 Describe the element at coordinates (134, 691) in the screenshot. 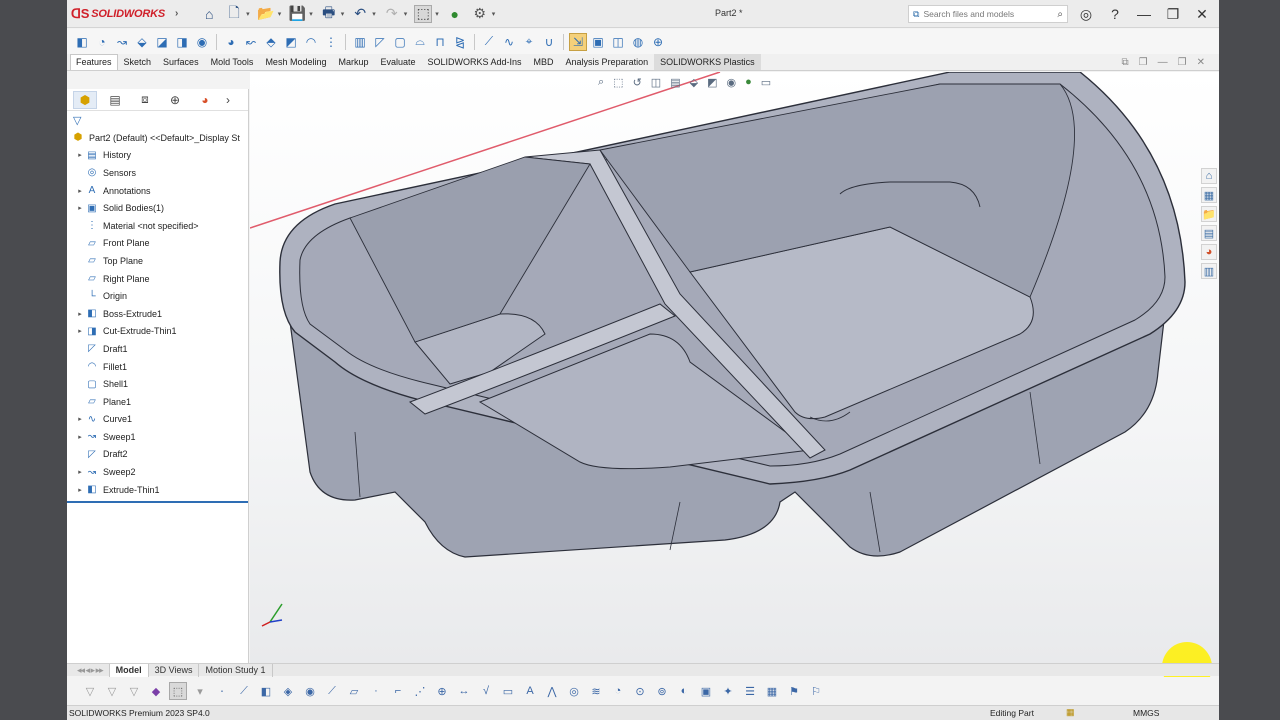

I see `filter-all-icon: ▽` at that location.